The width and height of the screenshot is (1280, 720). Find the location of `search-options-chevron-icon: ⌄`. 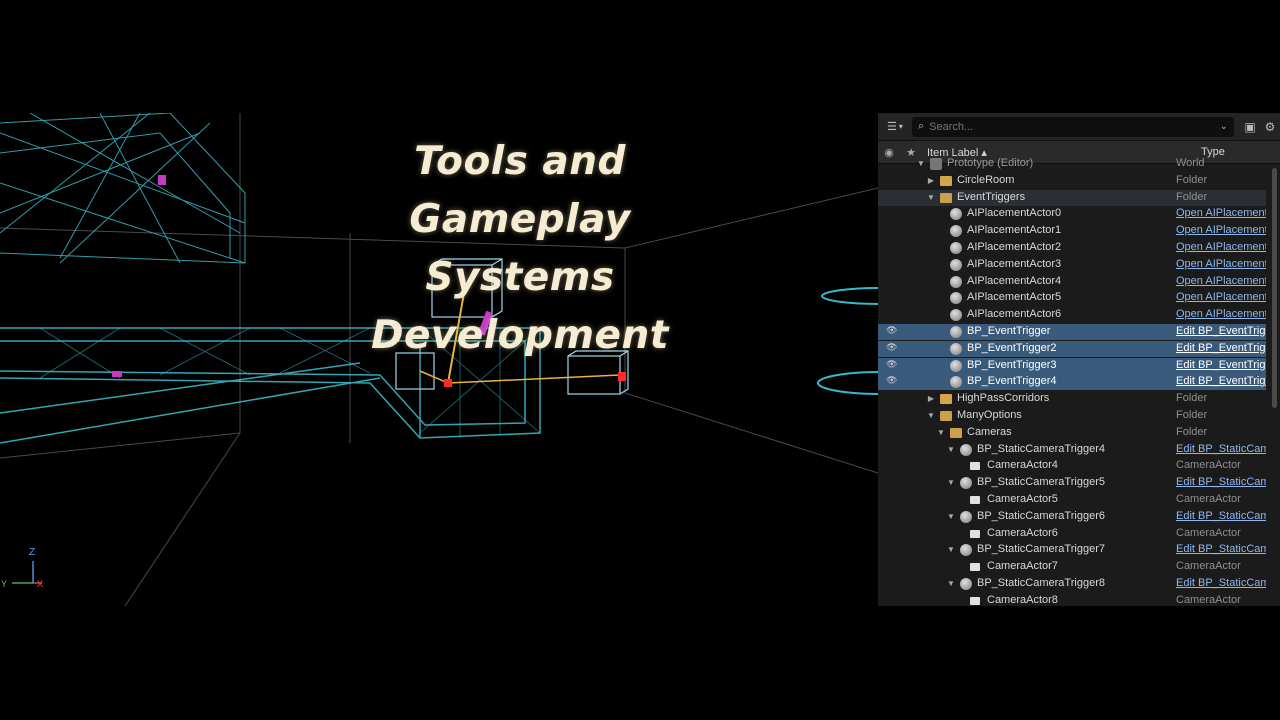

search-options-chevron-icon: ⌄ is located at coordinates (1224, 126).